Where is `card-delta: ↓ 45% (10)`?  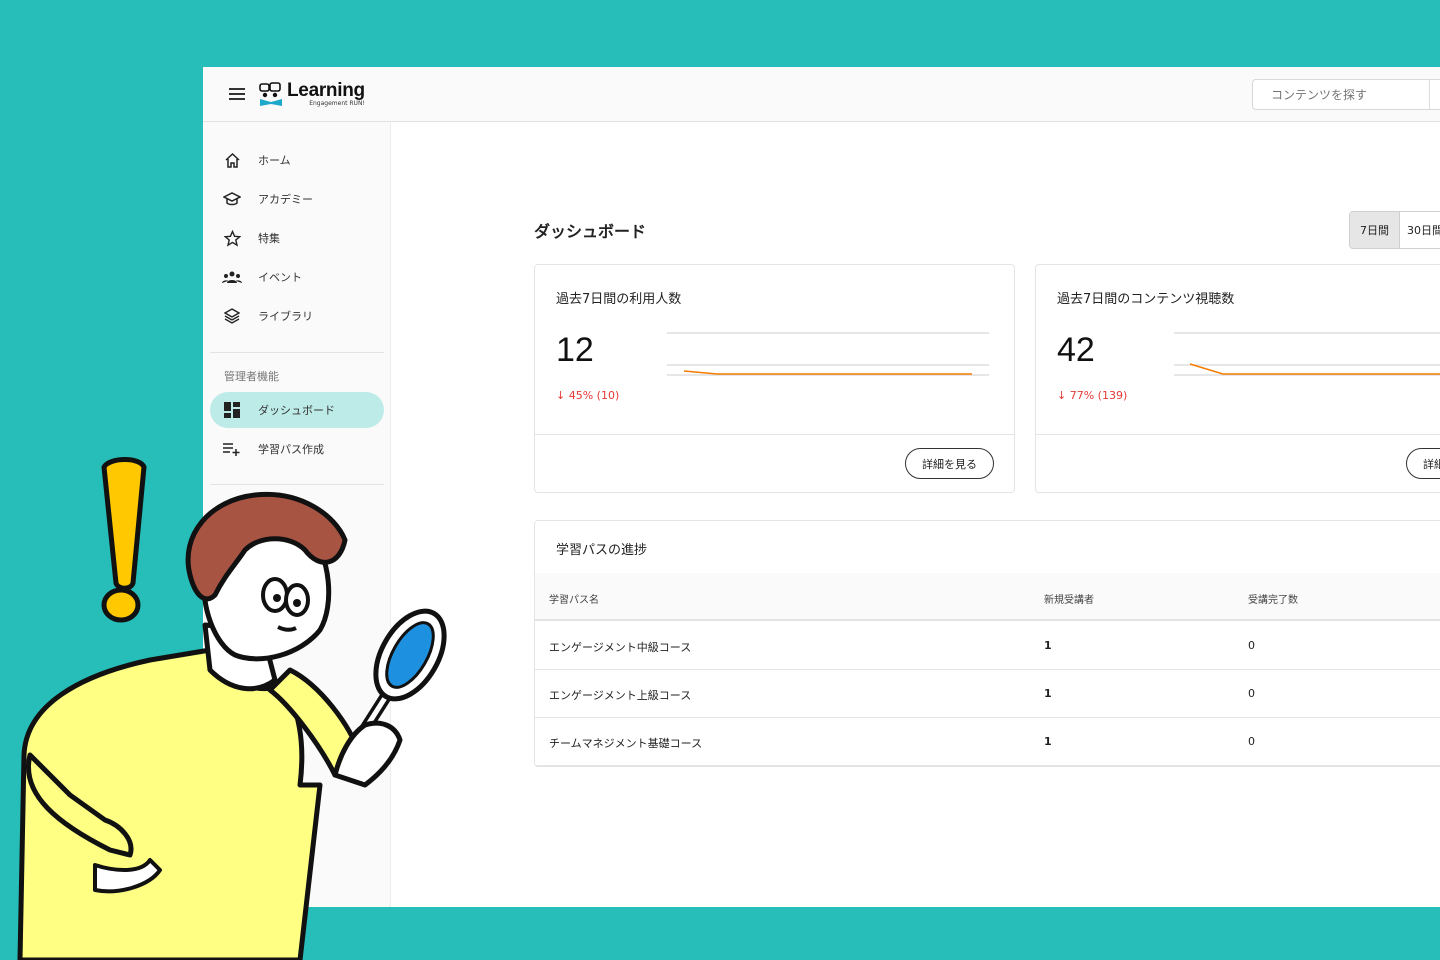 card-delta: ↓ 45% (10) is located at coordinates (587, 395).